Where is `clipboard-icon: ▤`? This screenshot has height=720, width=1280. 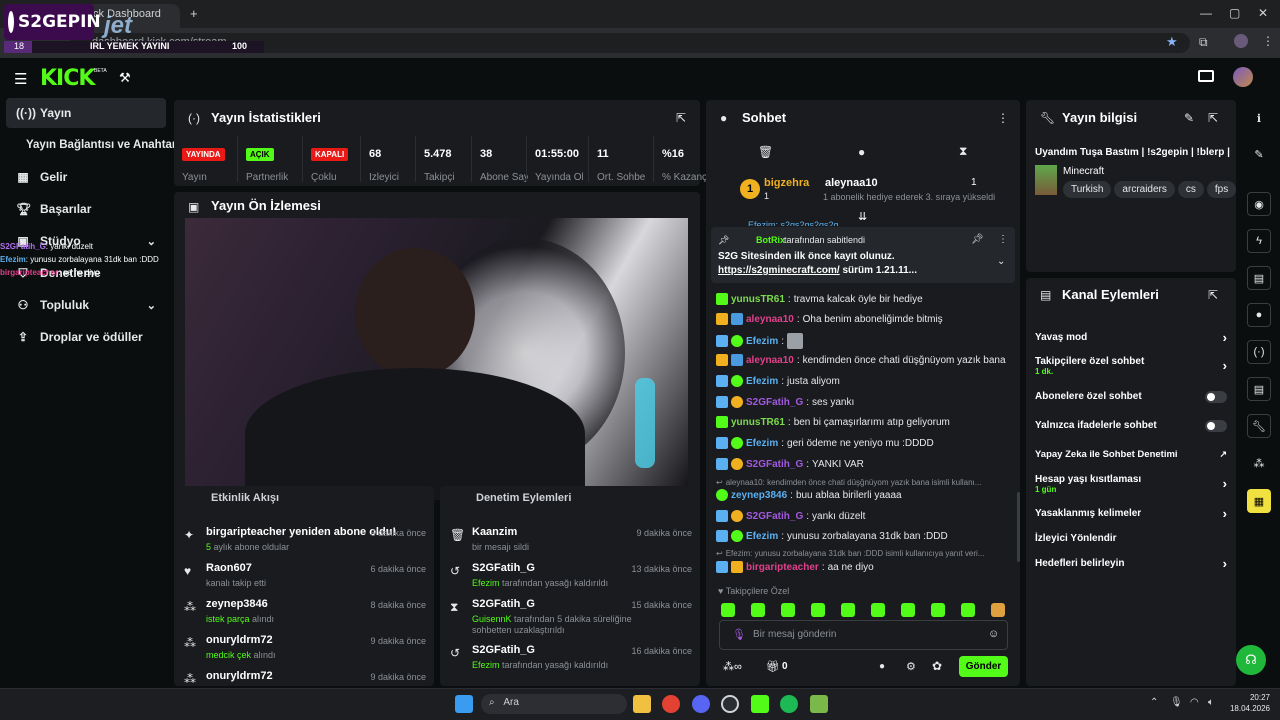 clipboard-icon: ▤ is located at coordinates (1259, 278).